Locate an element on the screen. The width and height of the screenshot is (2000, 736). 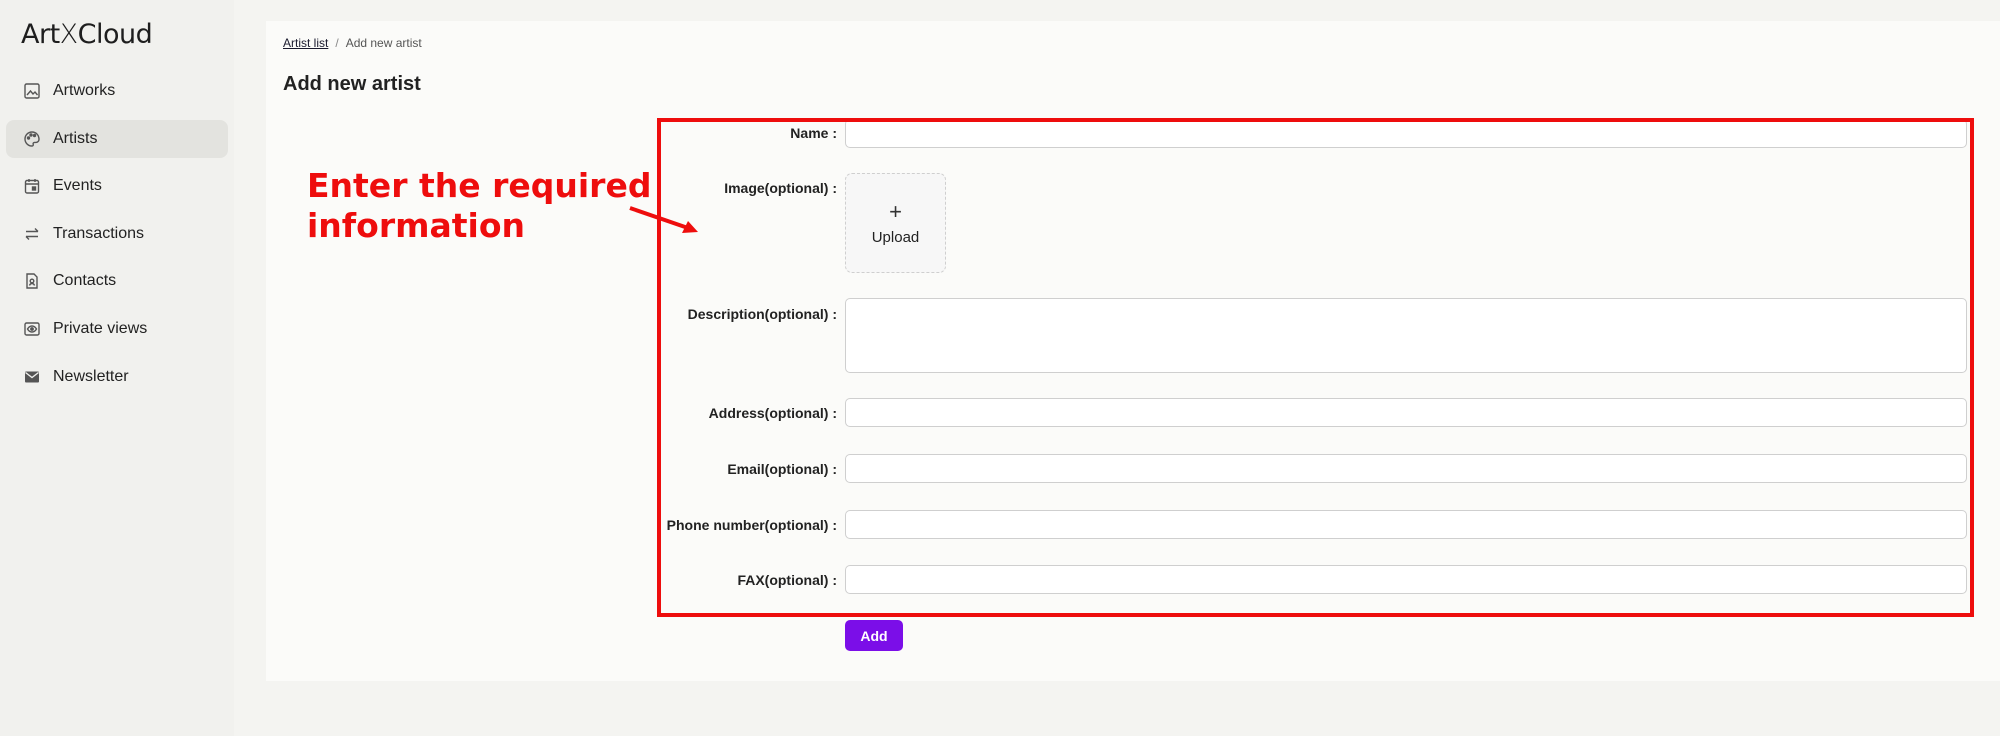
name-label-colon: : is located at coordinates (834, 133).